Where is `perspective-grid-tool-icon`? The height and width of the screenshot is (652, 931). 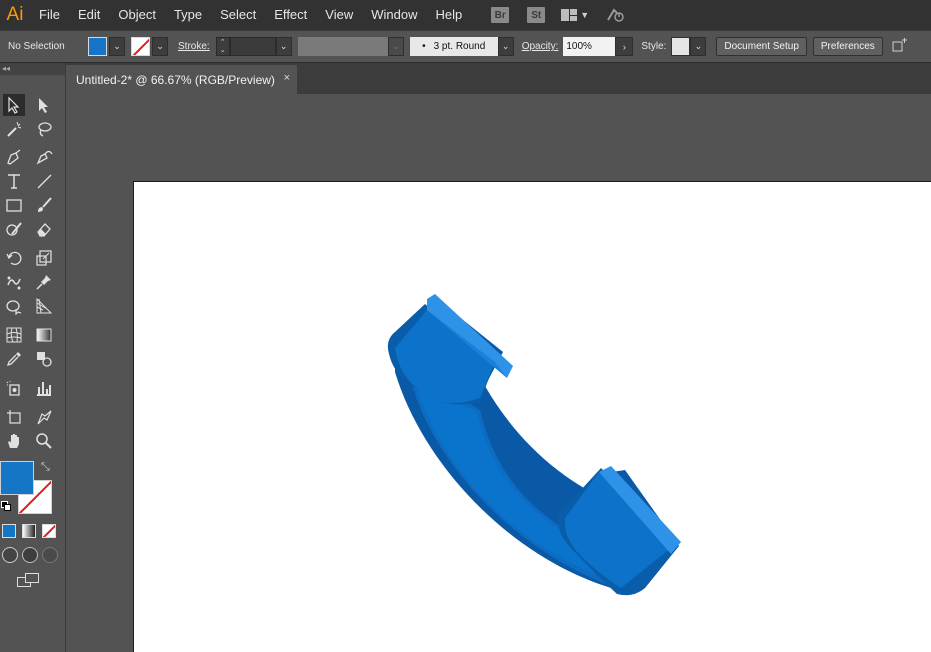
perspective-grid-tool-icon is located at coordinates (44, 306).